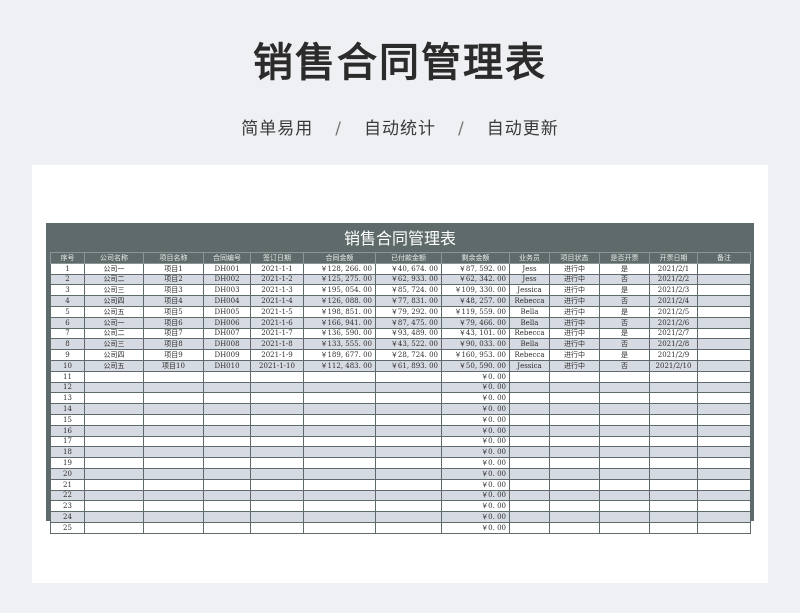  Describe the element at coordinates (173, 322) in the screenshot. I see `table-cell: 项目6` at that location.